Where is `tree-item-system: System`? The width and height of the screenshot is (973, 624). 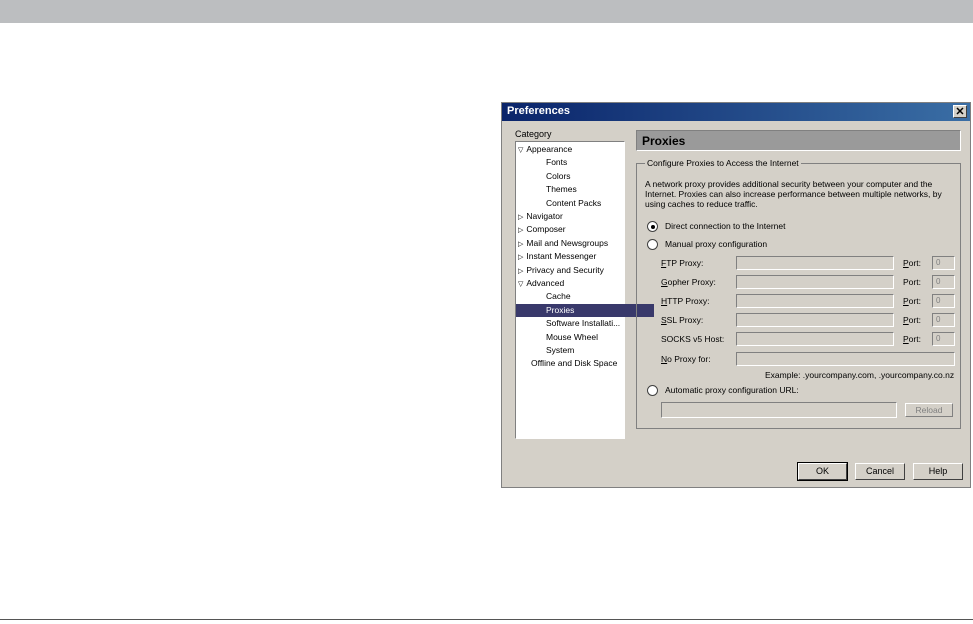
tree-item-system: System is located at coordinates (560, 350).